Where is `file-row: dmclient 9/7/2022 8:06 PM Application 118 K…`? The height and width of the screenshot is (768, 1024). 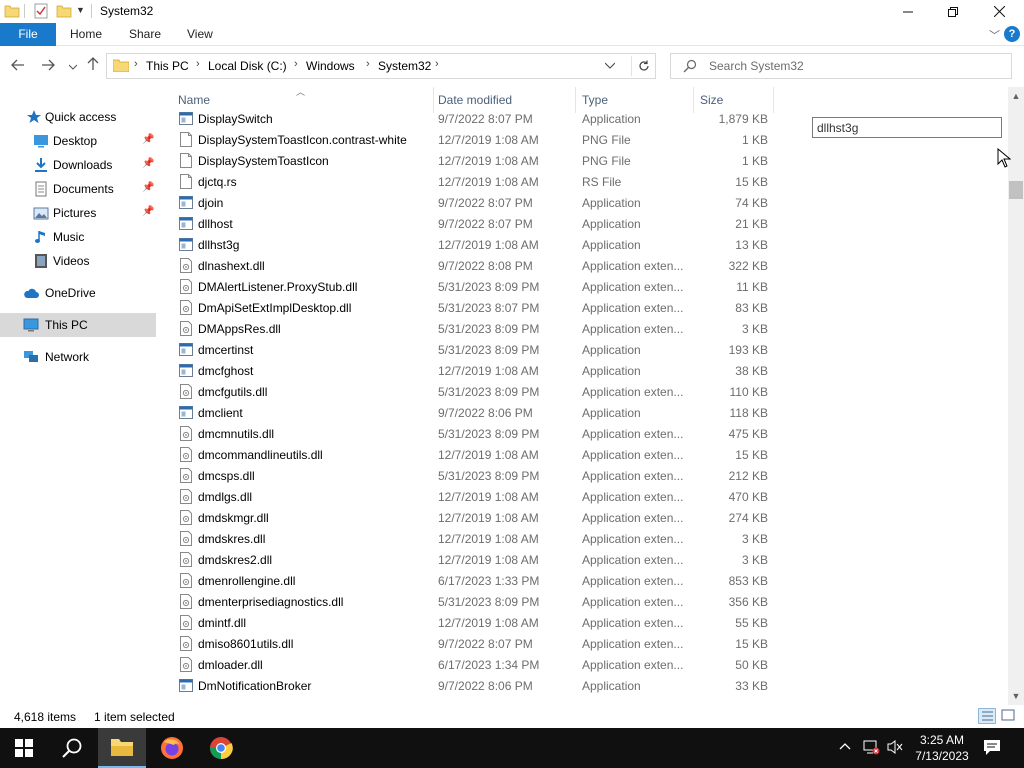
file-row: dmclient 9/7/2022 8:06 PM Application 118 K… is located at coordinates (470, 412).